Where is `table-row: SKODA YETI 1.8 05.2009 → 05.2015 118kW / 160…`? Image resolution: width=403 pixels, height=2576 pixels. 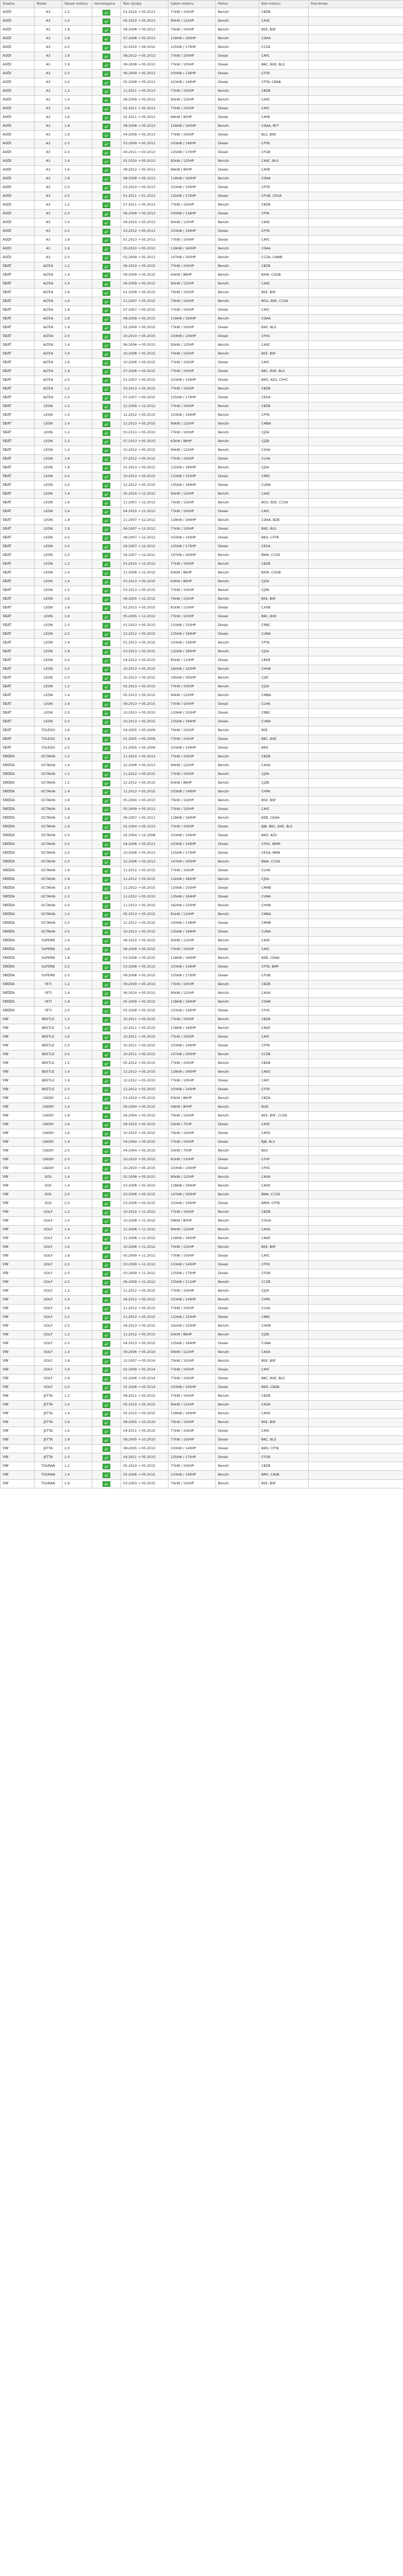 table-row: SKODA YETI 1.8 05.2009 → 05.2015 118kW / 160… is located at coordinates (202, 1002).